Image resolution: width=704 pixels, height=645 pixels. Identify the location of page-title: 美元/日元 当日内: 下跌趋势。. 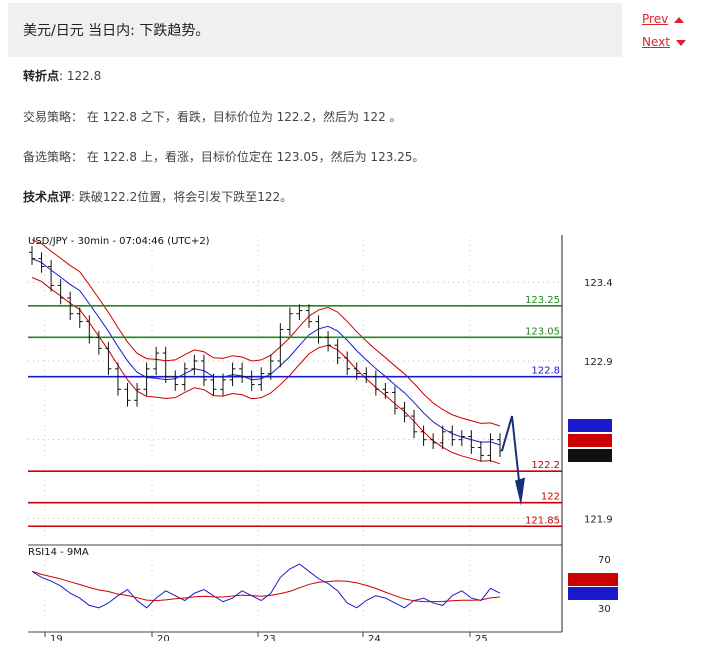
(116, 31).